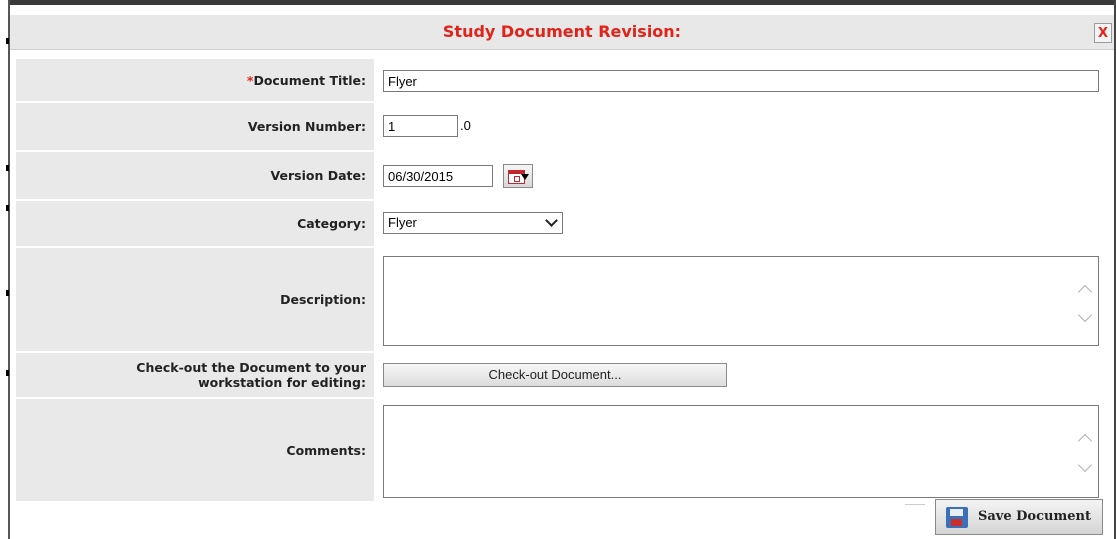  I want to click on dialog-title: Study Document Revision:, so click(562, 31).